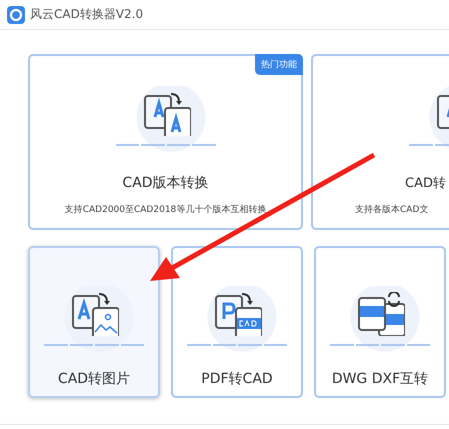 The height and width of the screenshot is (429, 449). What do you see at coordinates (380, 142) in the screenshot?
I see `feature-card: CAD转 支持各版本CAD文` at bounding box center [380, 142].